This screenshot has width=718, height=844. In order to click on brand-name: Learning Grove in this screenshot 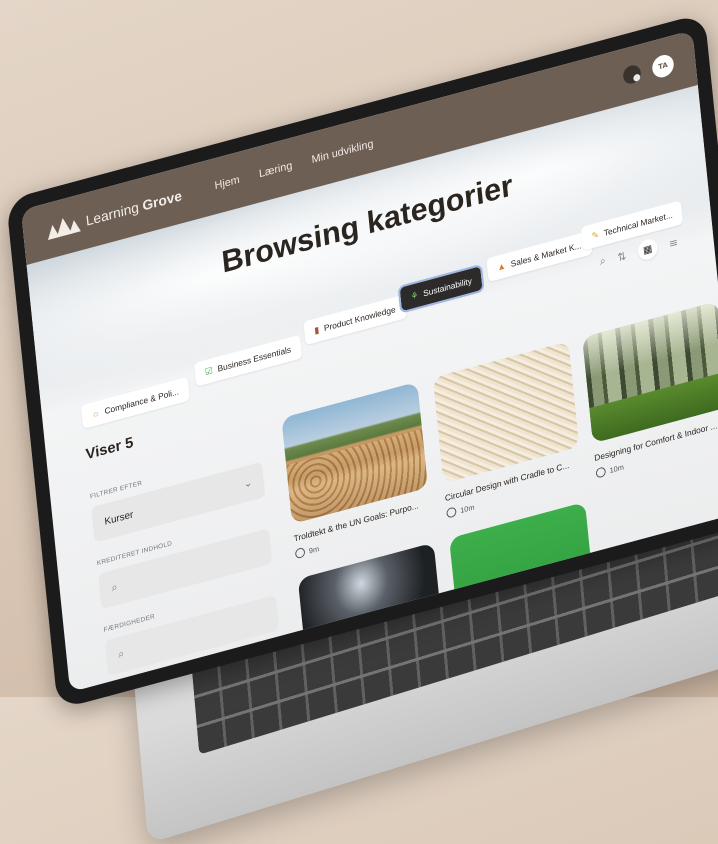, I will do `click(134, 208)`.